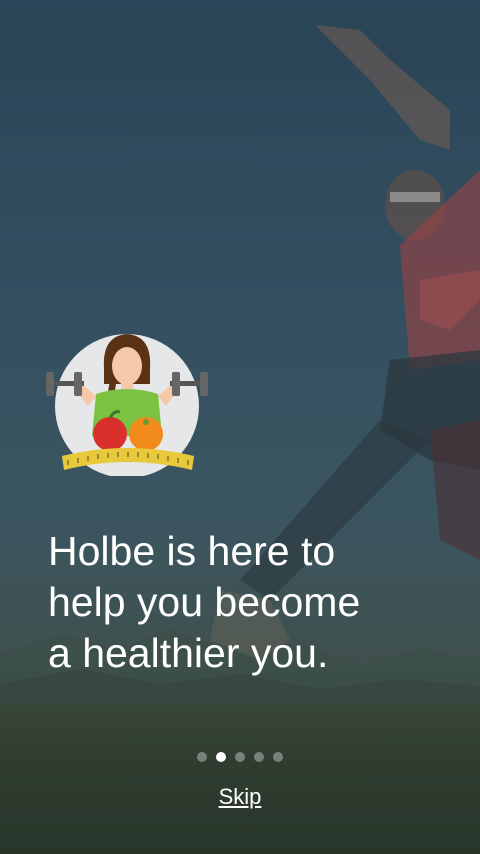 This screenshot has height=854, width=480. What do you see at coordinates (127, 405) in the screenshot?
I see `holbe-fitness-logo` at bounding box center [127, 405].